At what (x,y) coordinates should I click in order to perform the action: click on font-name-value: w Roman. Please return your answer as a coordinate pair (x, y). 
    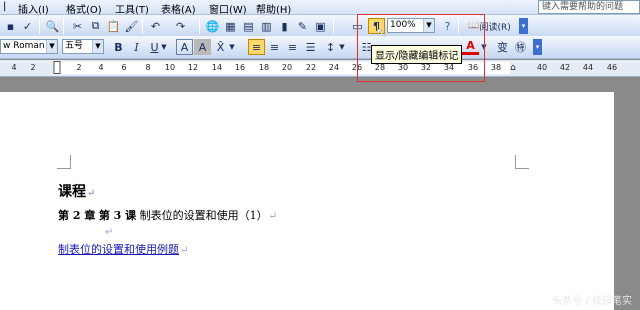
    Looking at the image, I should click on (24, 46).